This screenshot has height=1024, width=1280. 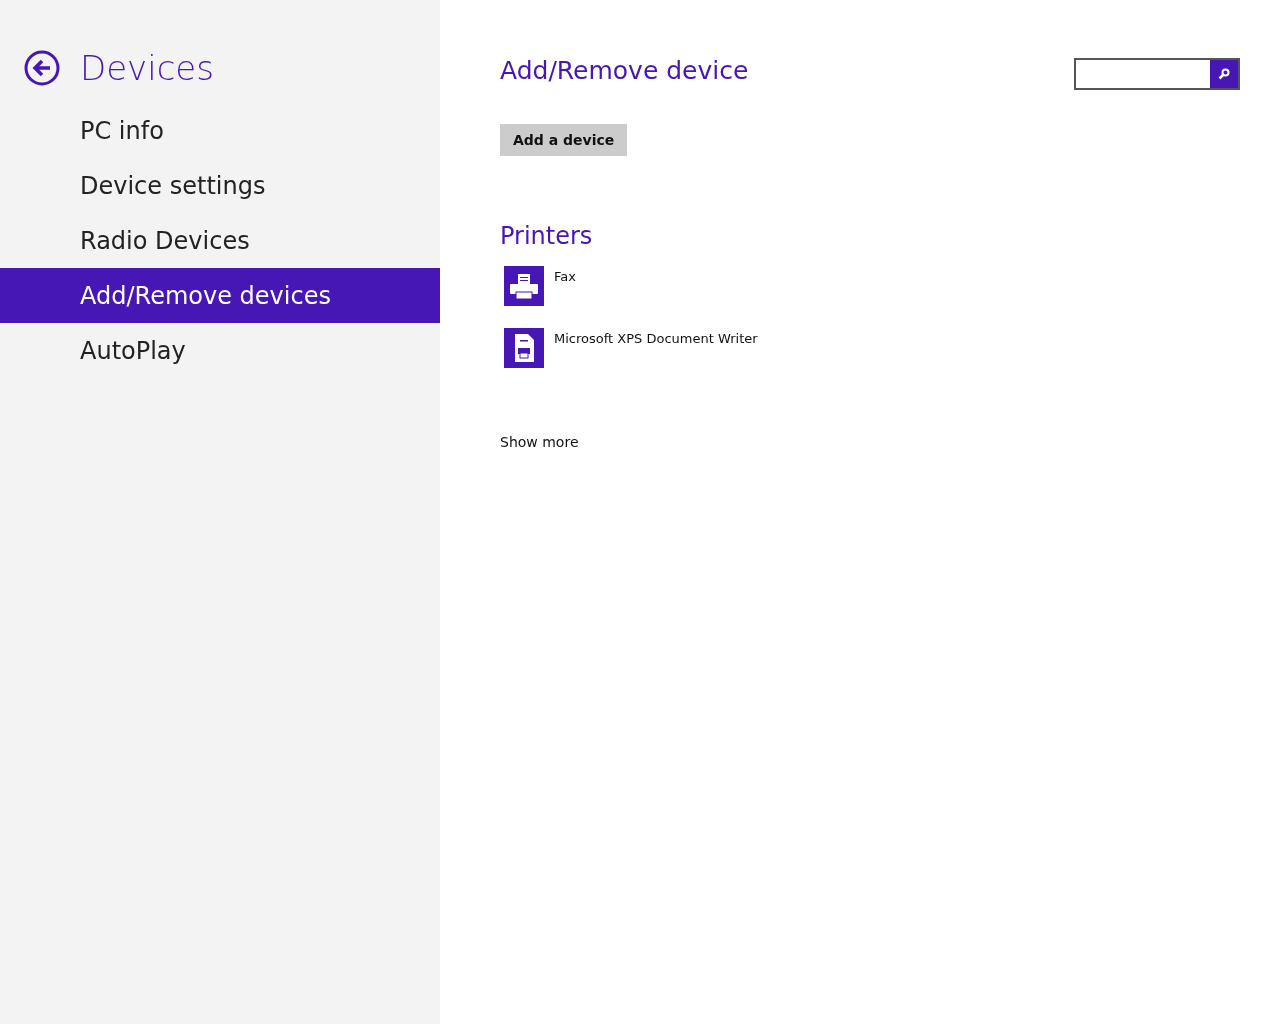 I want to click on search-button, so click(x=1224, y=74).